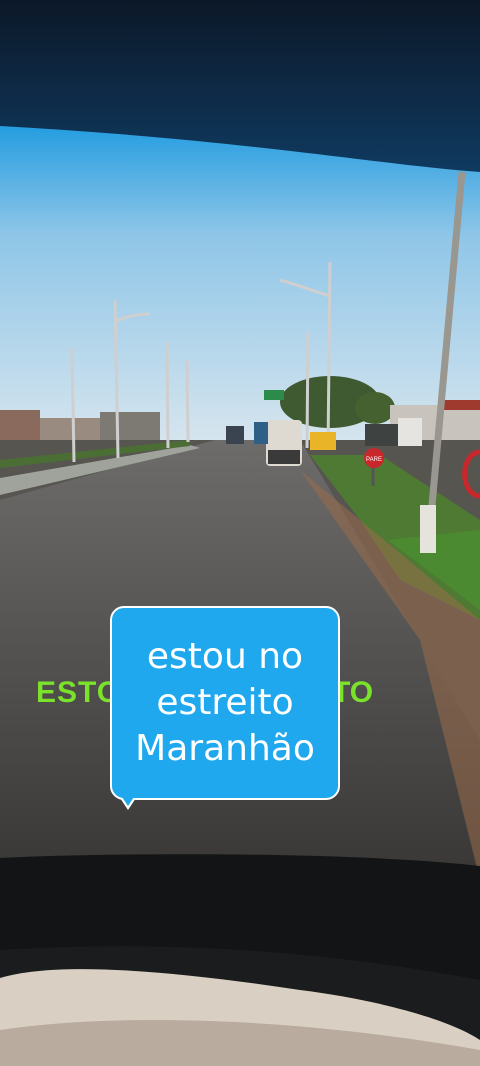 This screenshot has width=480, height=1066. What do you see at coordinates (79, 692) in the screenshot?
I see `background-caption-left: ESTO` at bounding box center [79, 692].